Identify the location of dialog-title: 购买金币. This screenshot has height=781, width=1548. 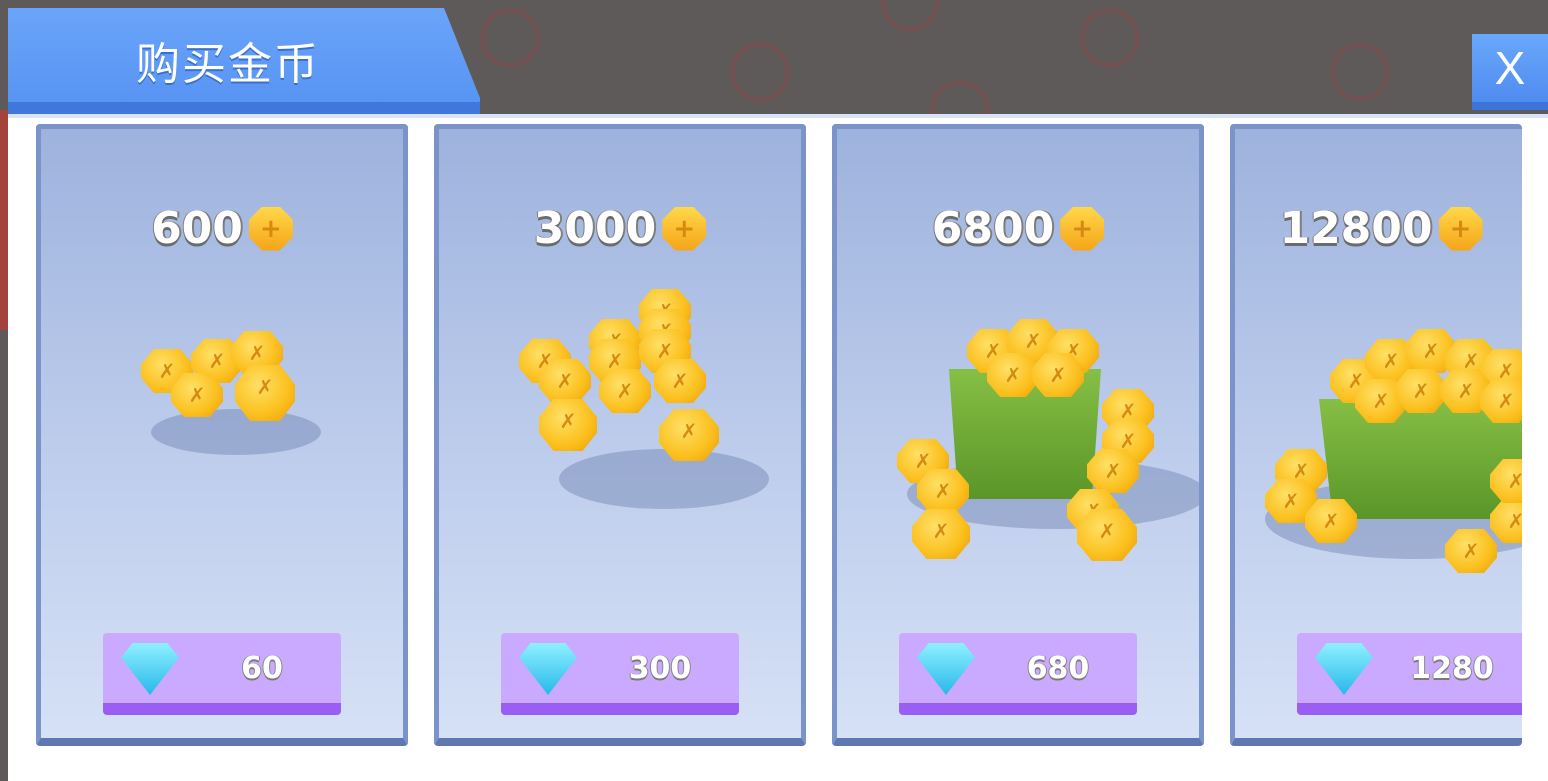
(228, 64).